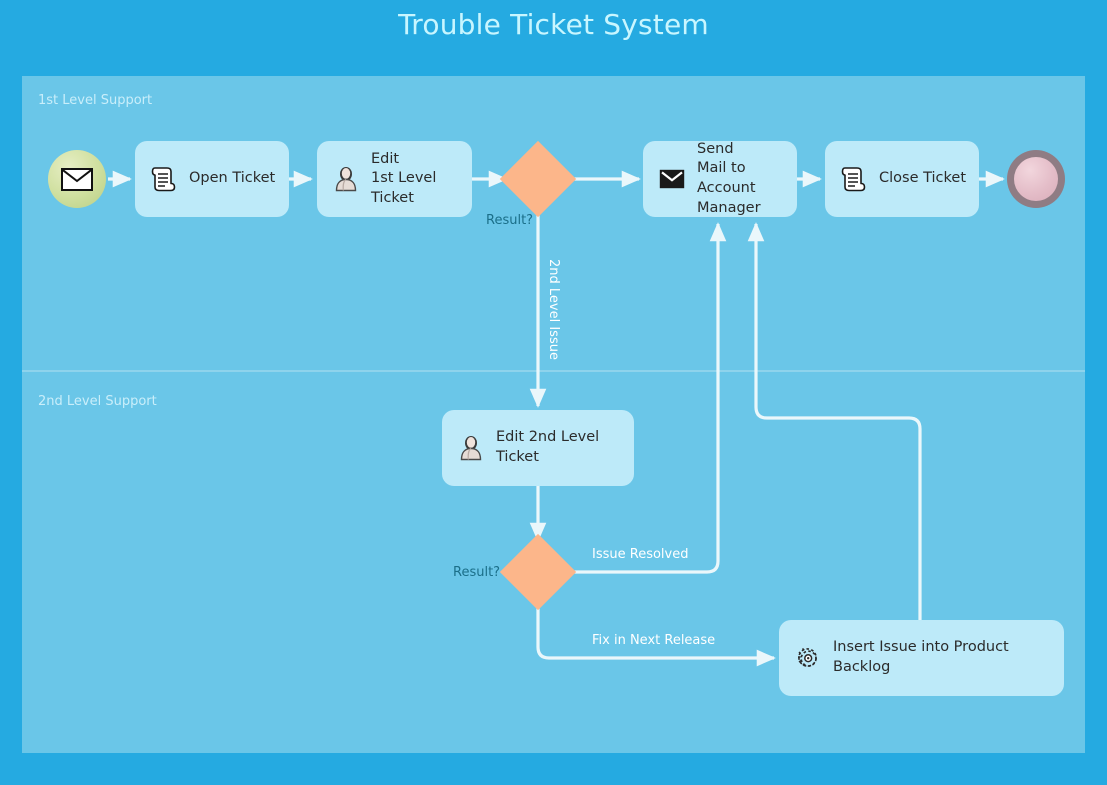 The height and width of the screenshot is (785, 1107). Describe the element at coordinates (548, 447) in the screenshot. I see `task-label: Edit 2nd Level Ticket` at that location.